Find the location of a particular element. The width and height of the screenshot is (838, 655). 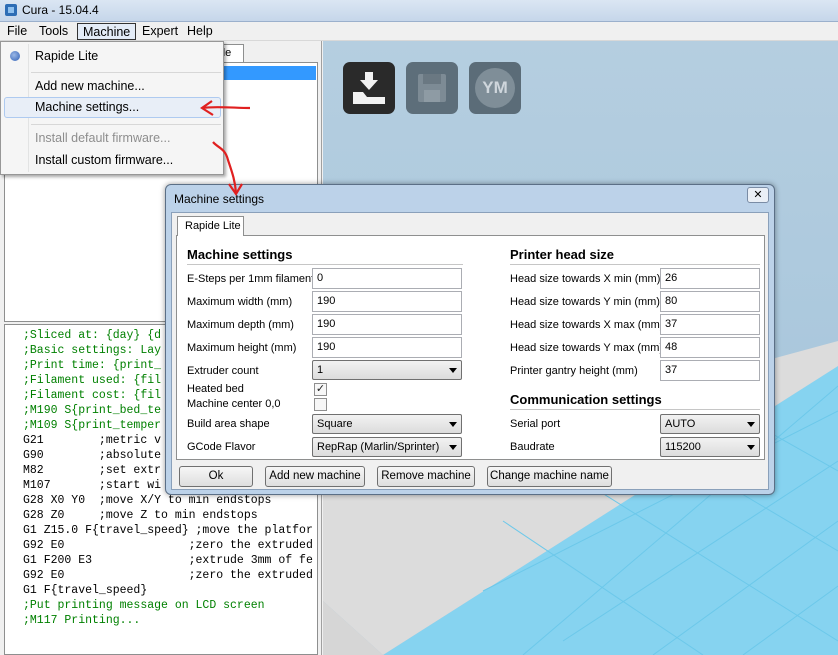

head-xmin-label: Head size towards X min (mm) is located at coordinates (585, 279).